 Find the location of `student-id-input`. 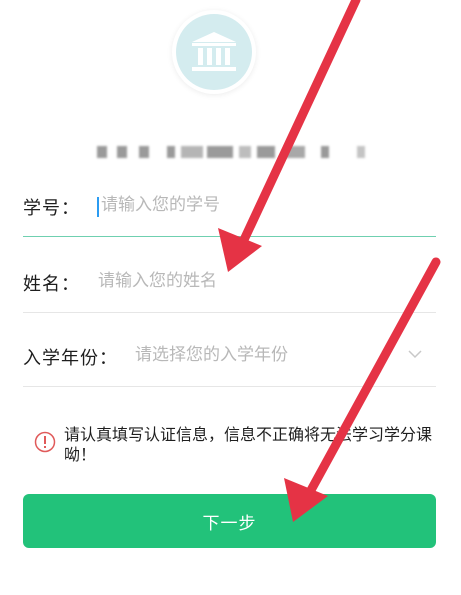

student-id-input is located at coordinates (261, 205).